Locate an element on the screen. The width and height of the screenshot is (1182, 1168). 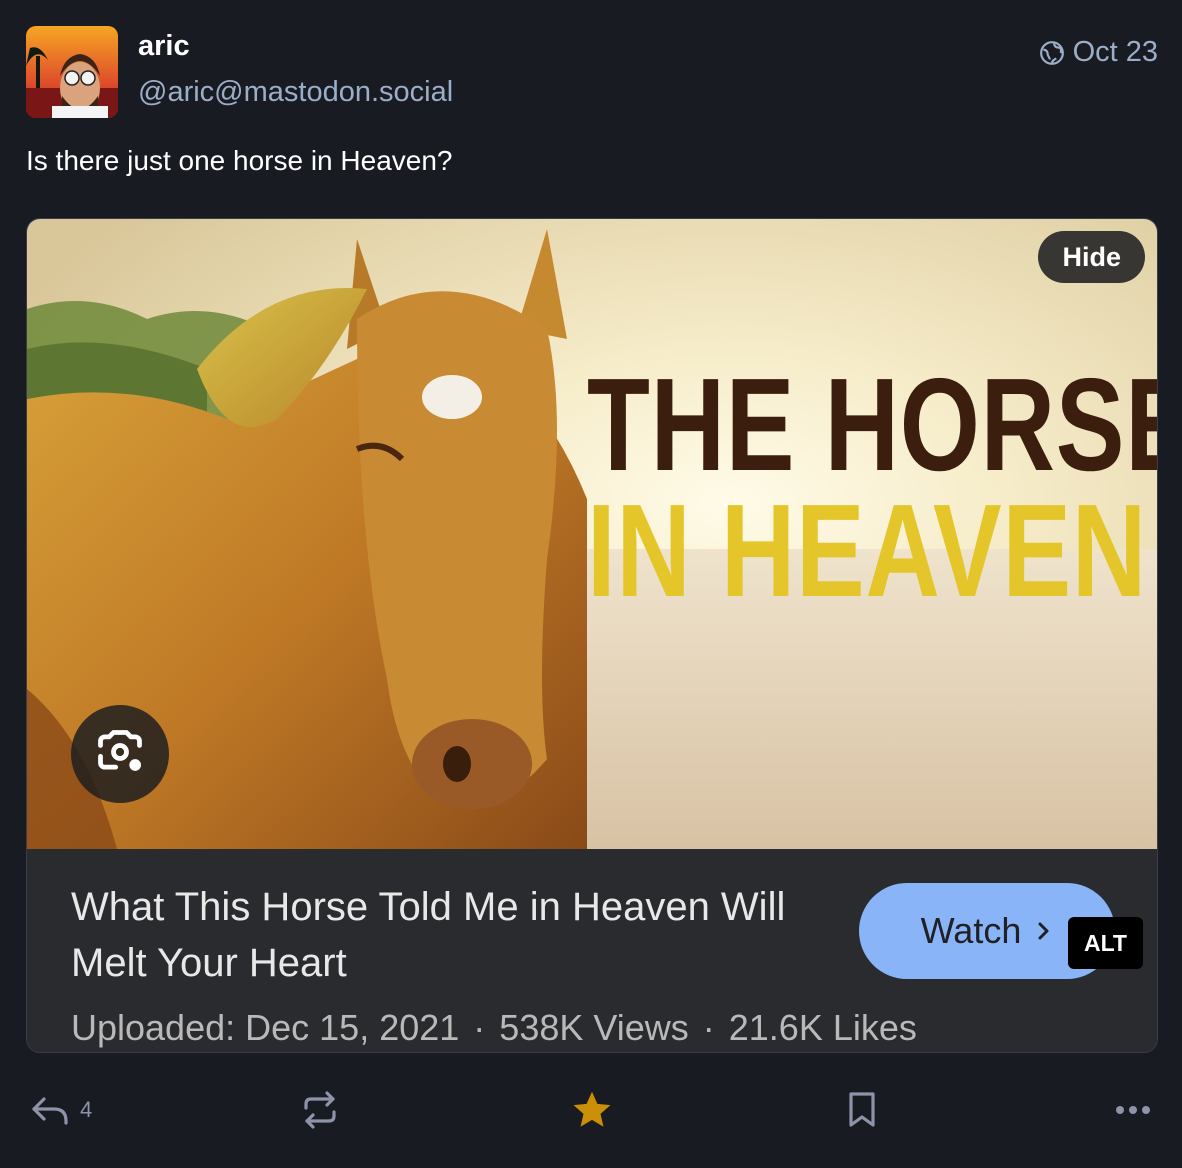
bookmark-icon is located at coordinates (862, 1110).